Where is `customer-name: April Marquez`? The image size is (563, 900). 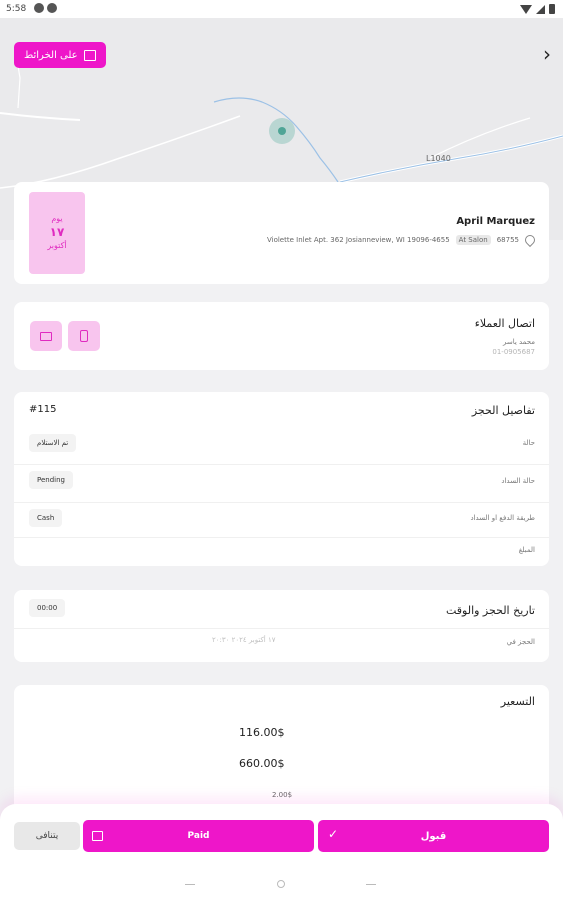 customer-name: April Marquez is located at coordinates (495, 221).